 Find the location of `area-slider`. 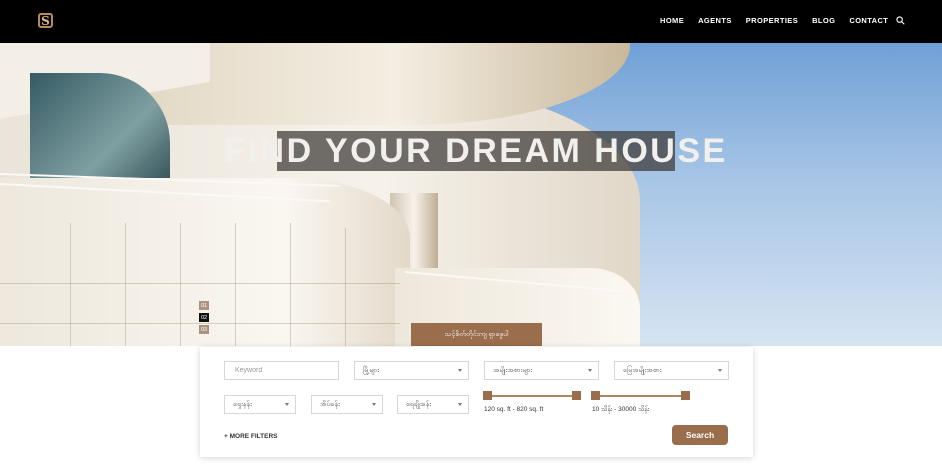

area-slider is located at coordinates (532, 395).